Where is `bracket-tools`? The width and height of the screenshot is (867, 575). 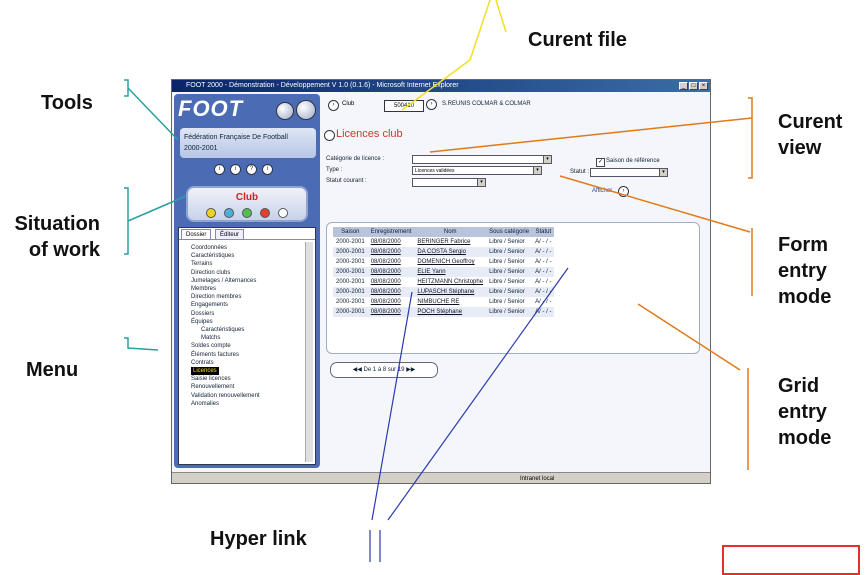 bracket-tools is located at coordinates (126, 88).